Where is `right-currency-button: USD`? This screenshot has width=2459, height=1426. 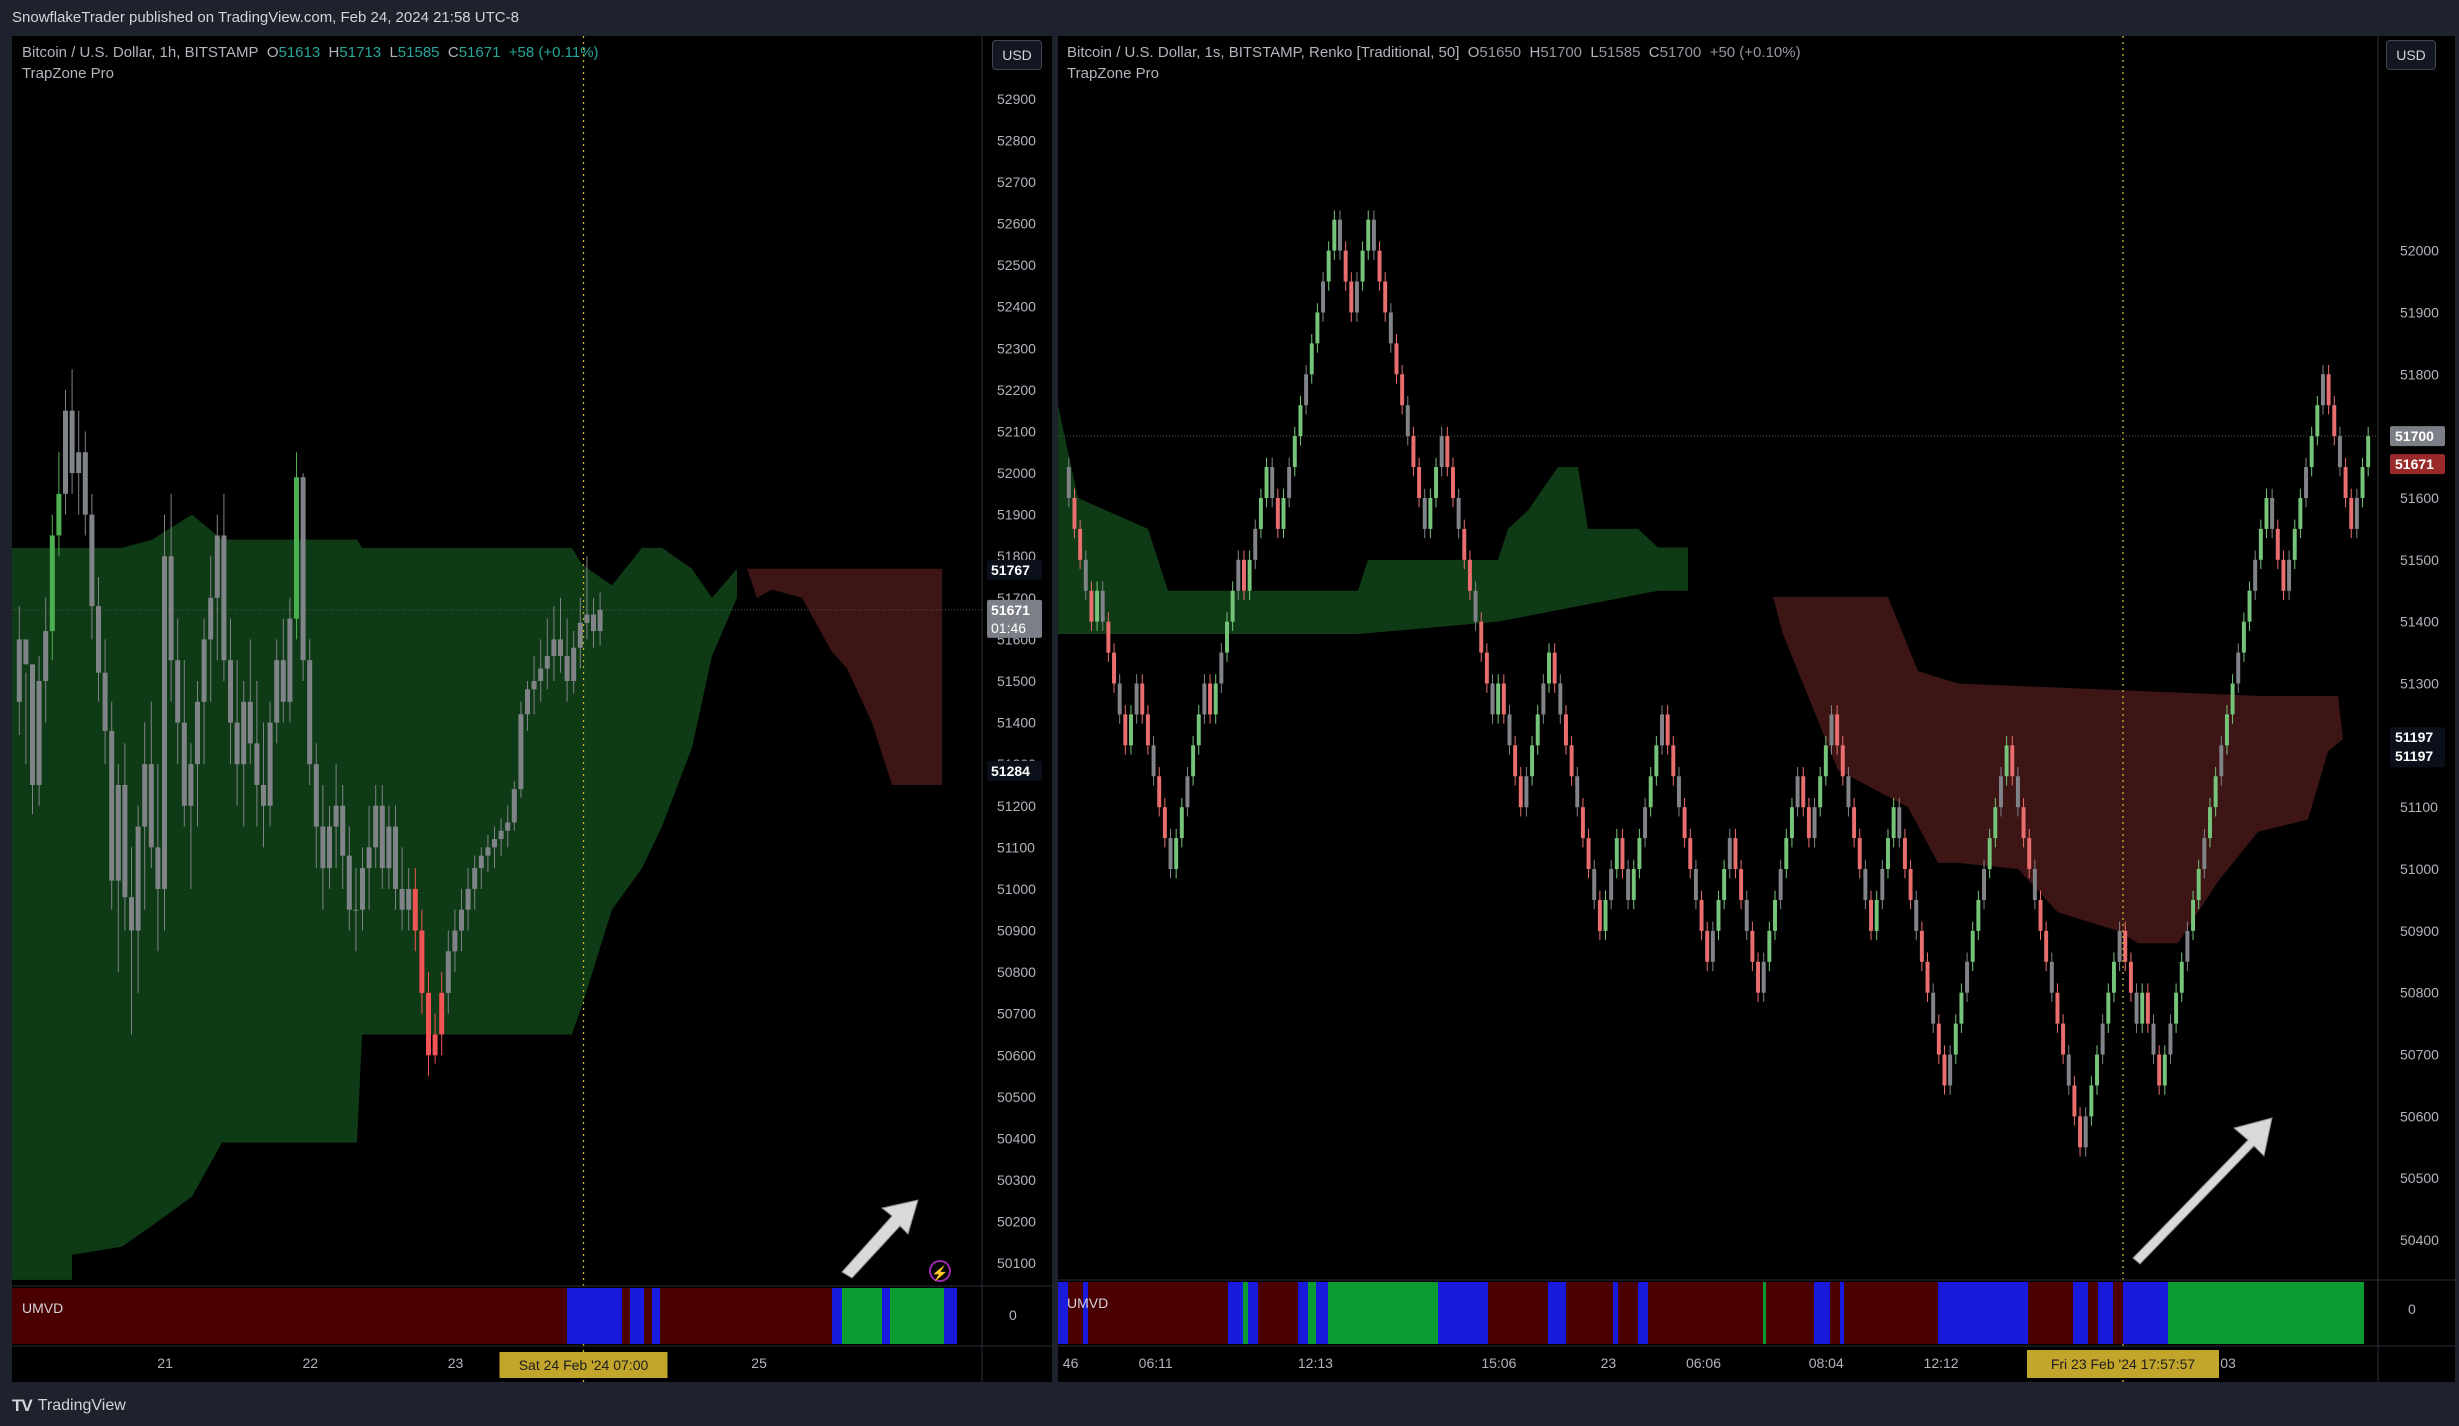
right-currency-button: USD is located at coordinates (2411, 55).